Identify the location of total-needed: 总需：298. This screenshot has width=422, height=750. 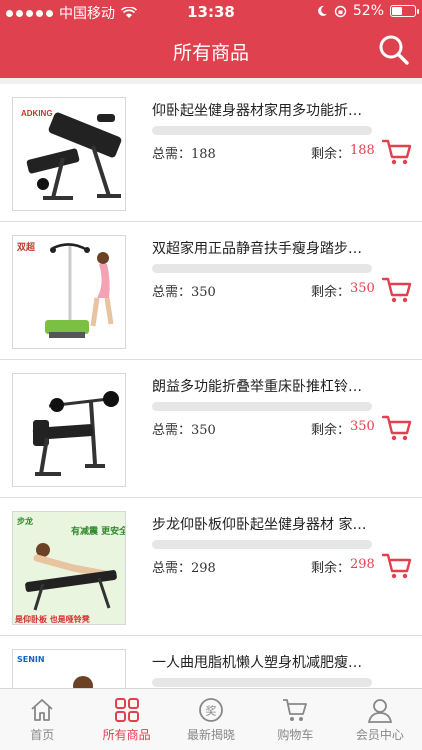
(184, 566).